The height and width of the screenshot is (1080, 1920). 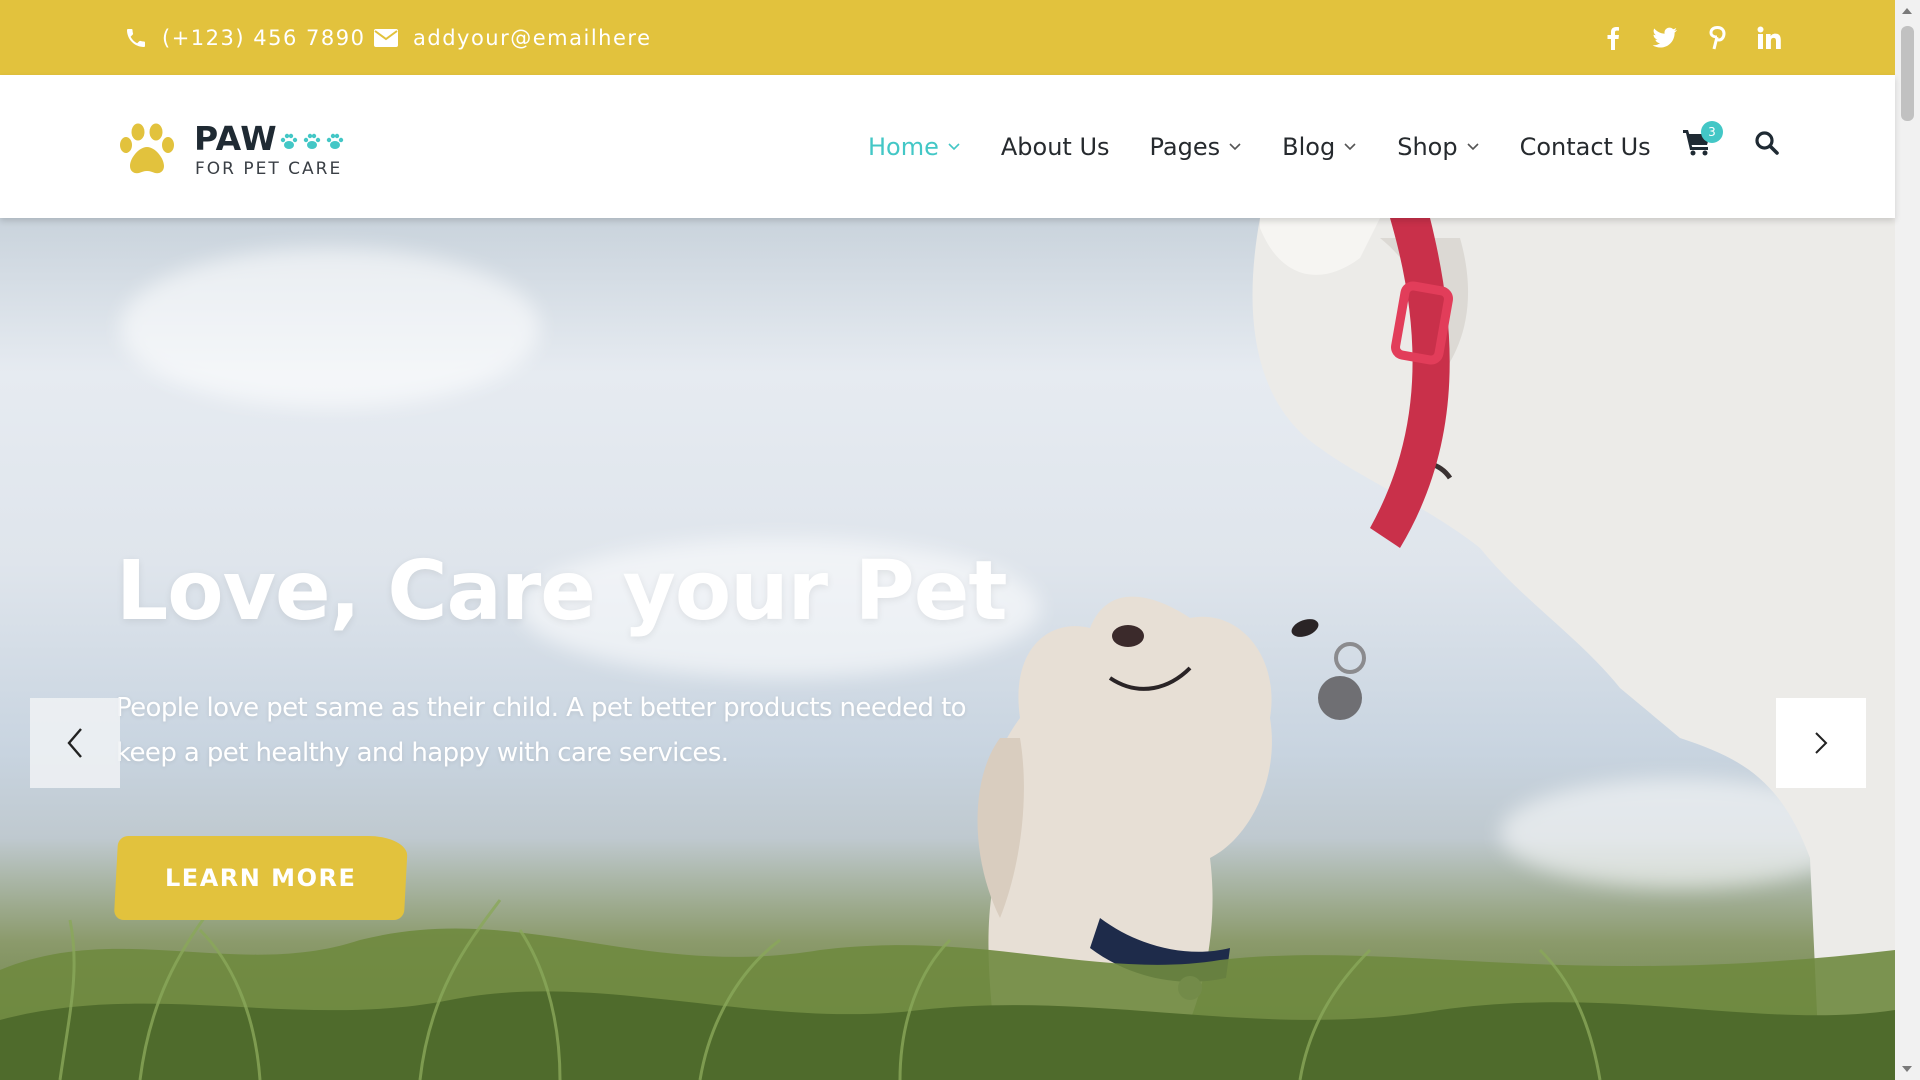 I want to click on main-nav: Home About Us Pages Blog Shop Contact Us, so click(x=1279, y=146).